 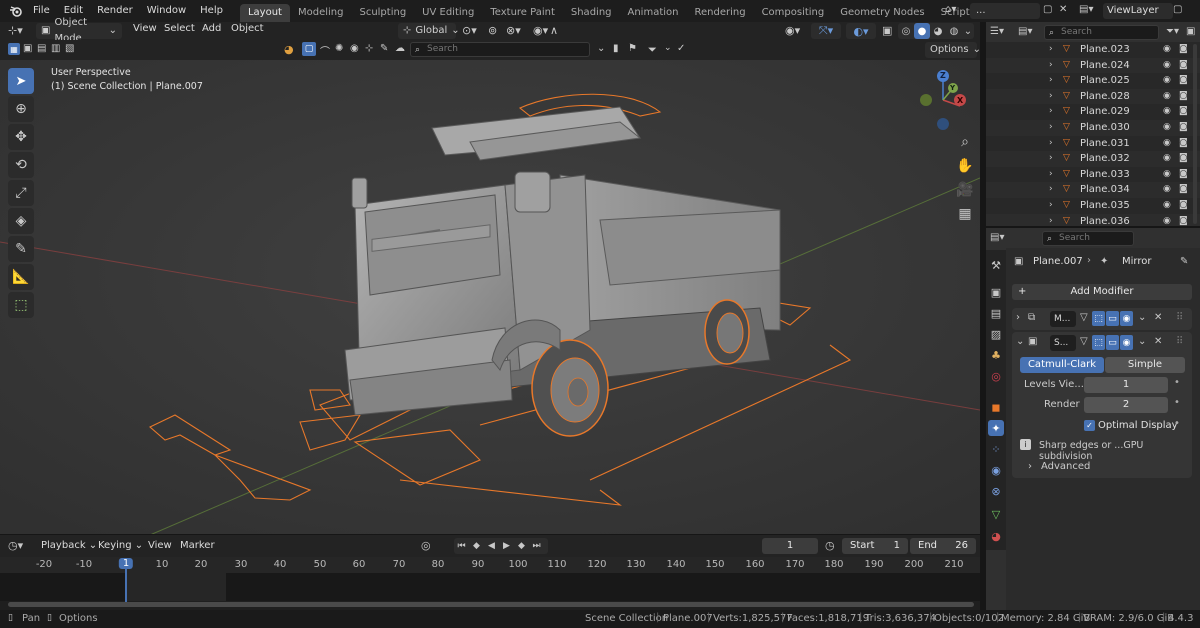 I want to click on menu-file: File, so click(x=41, y=11).